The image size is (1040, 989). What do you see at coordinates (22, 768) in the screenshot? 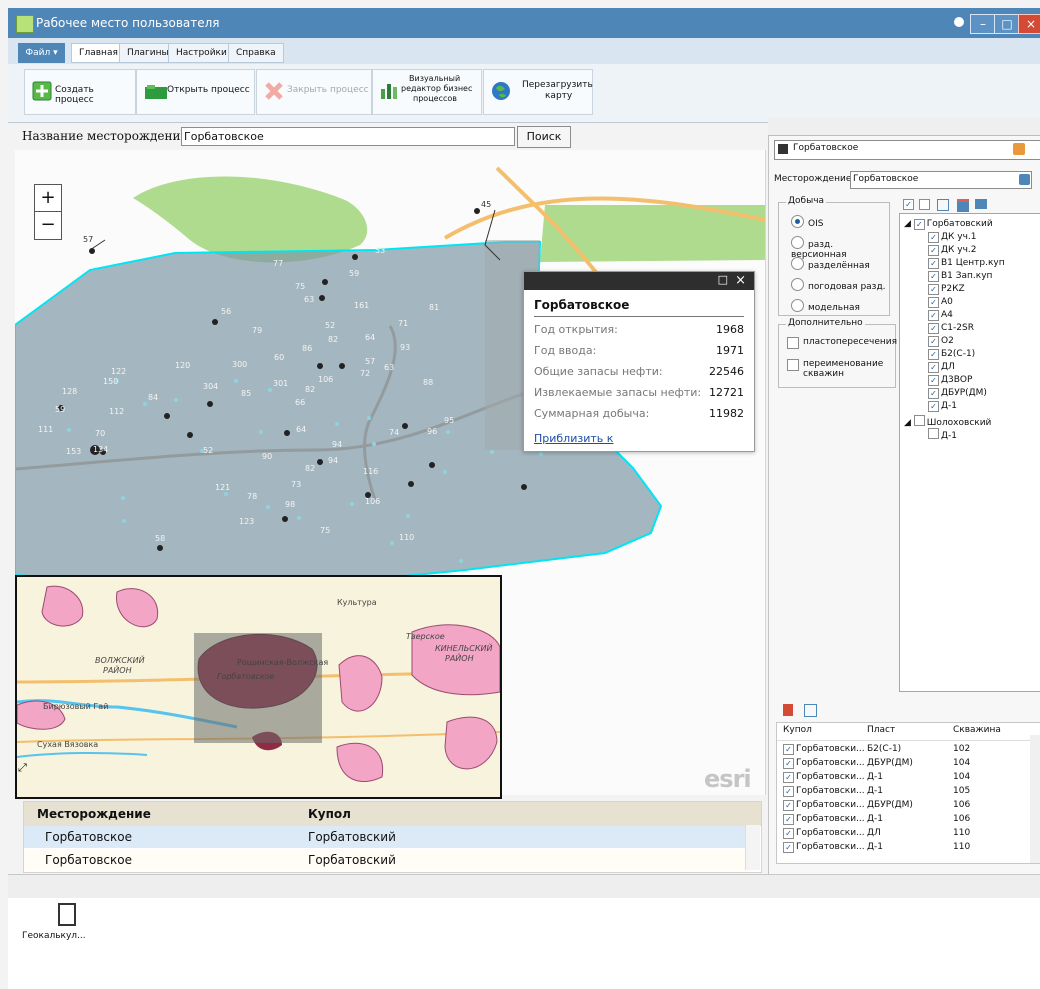
I see `resize-overview-icon: ⤢` at bounding box center [22, 768].